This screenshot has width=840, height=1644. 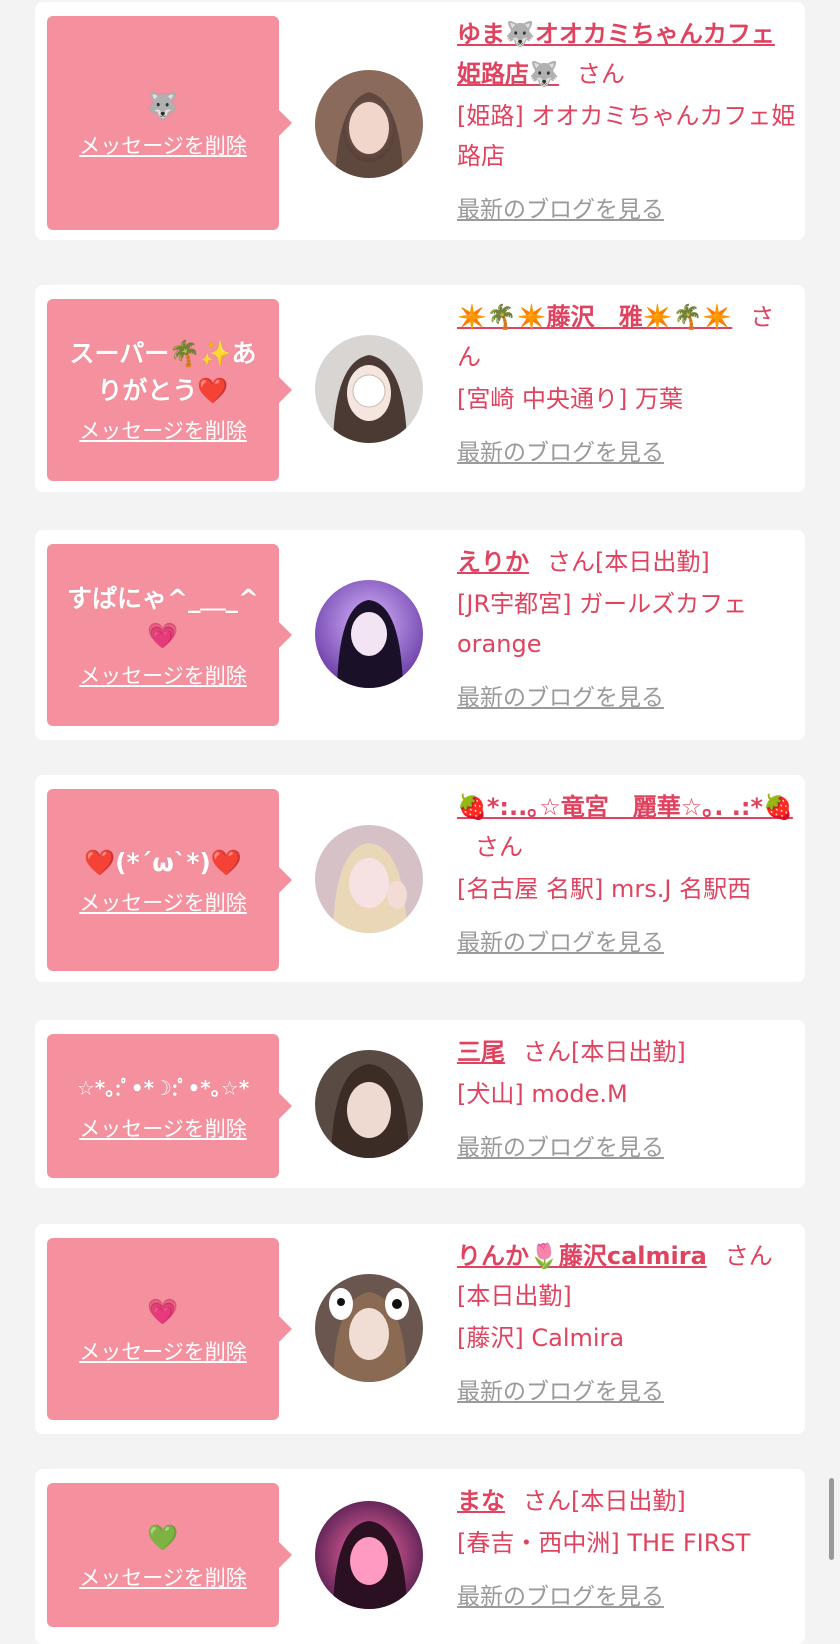 I want to click on message-bubble: 🐺 メッセージを削除, so click(x=169, y=123).